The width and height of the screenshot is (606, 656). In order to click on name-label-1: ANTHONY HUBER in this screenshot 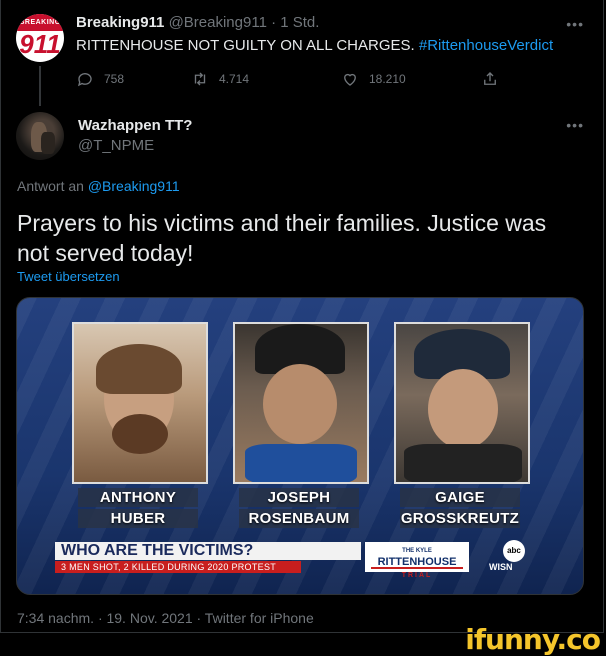, I will do `click(138, 509)`.